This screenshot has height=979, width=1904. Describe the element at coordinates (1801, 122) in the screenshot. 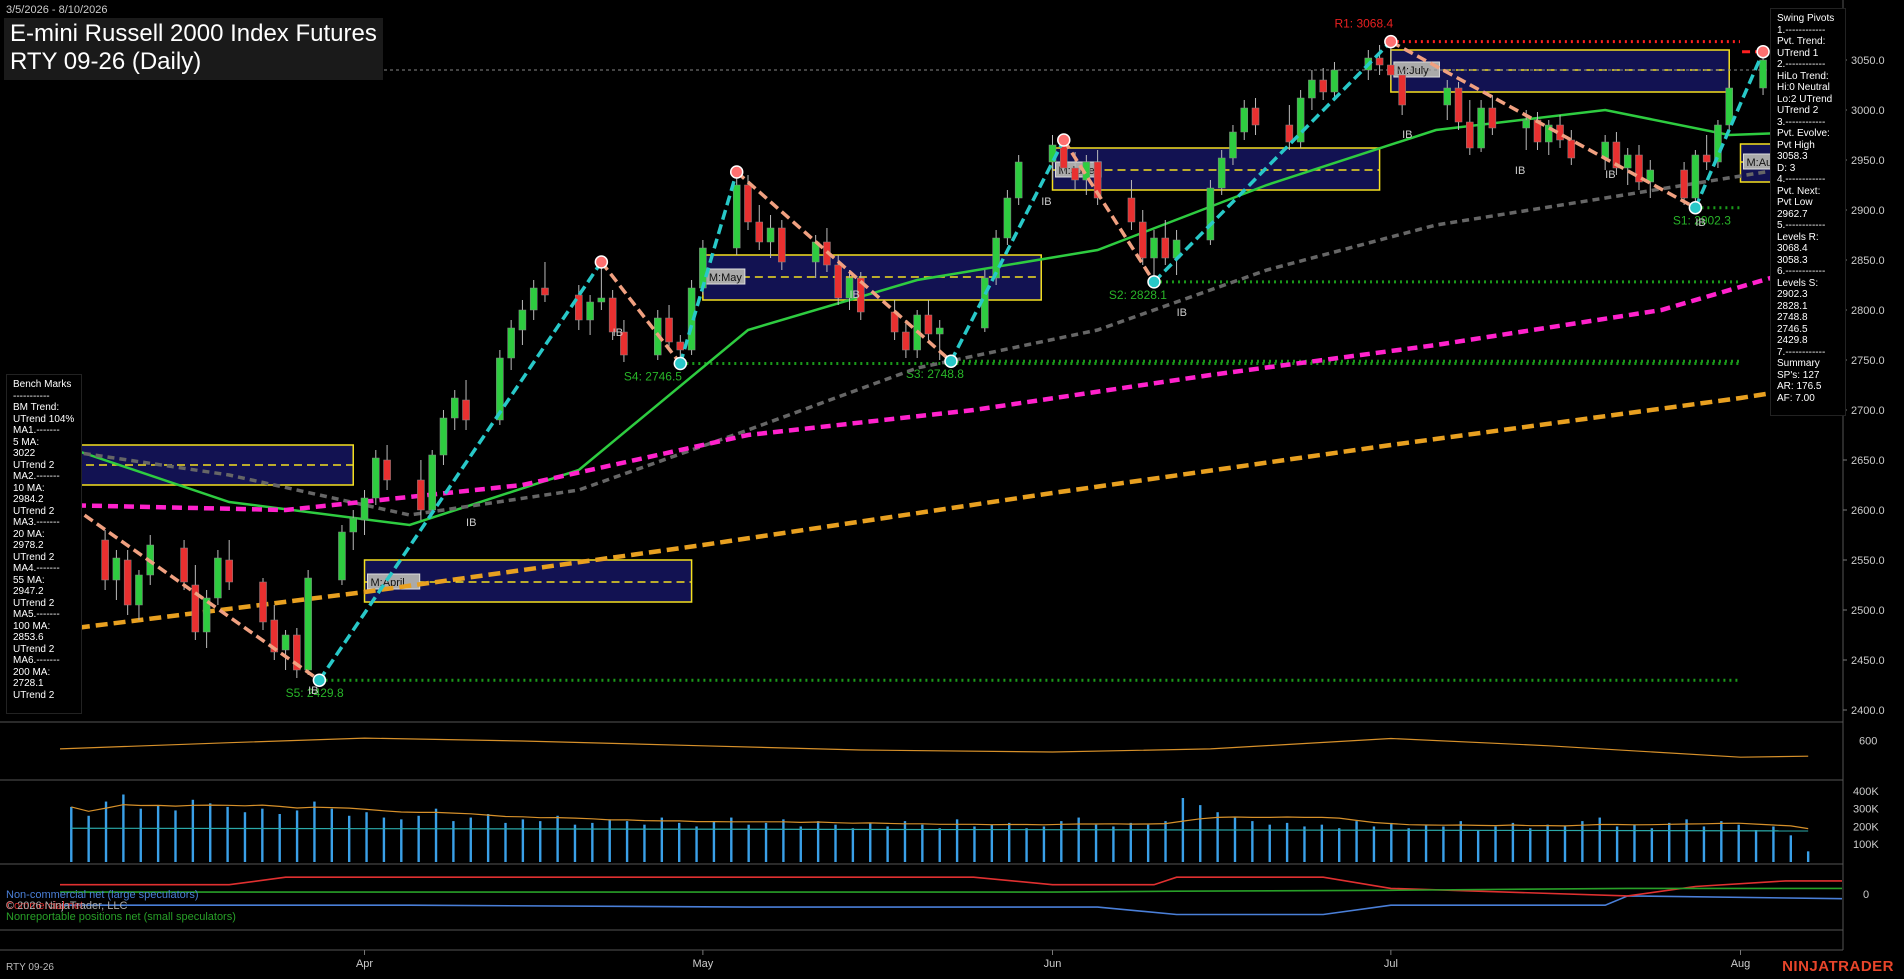

I see `panel-line: 3.------------` at that location.